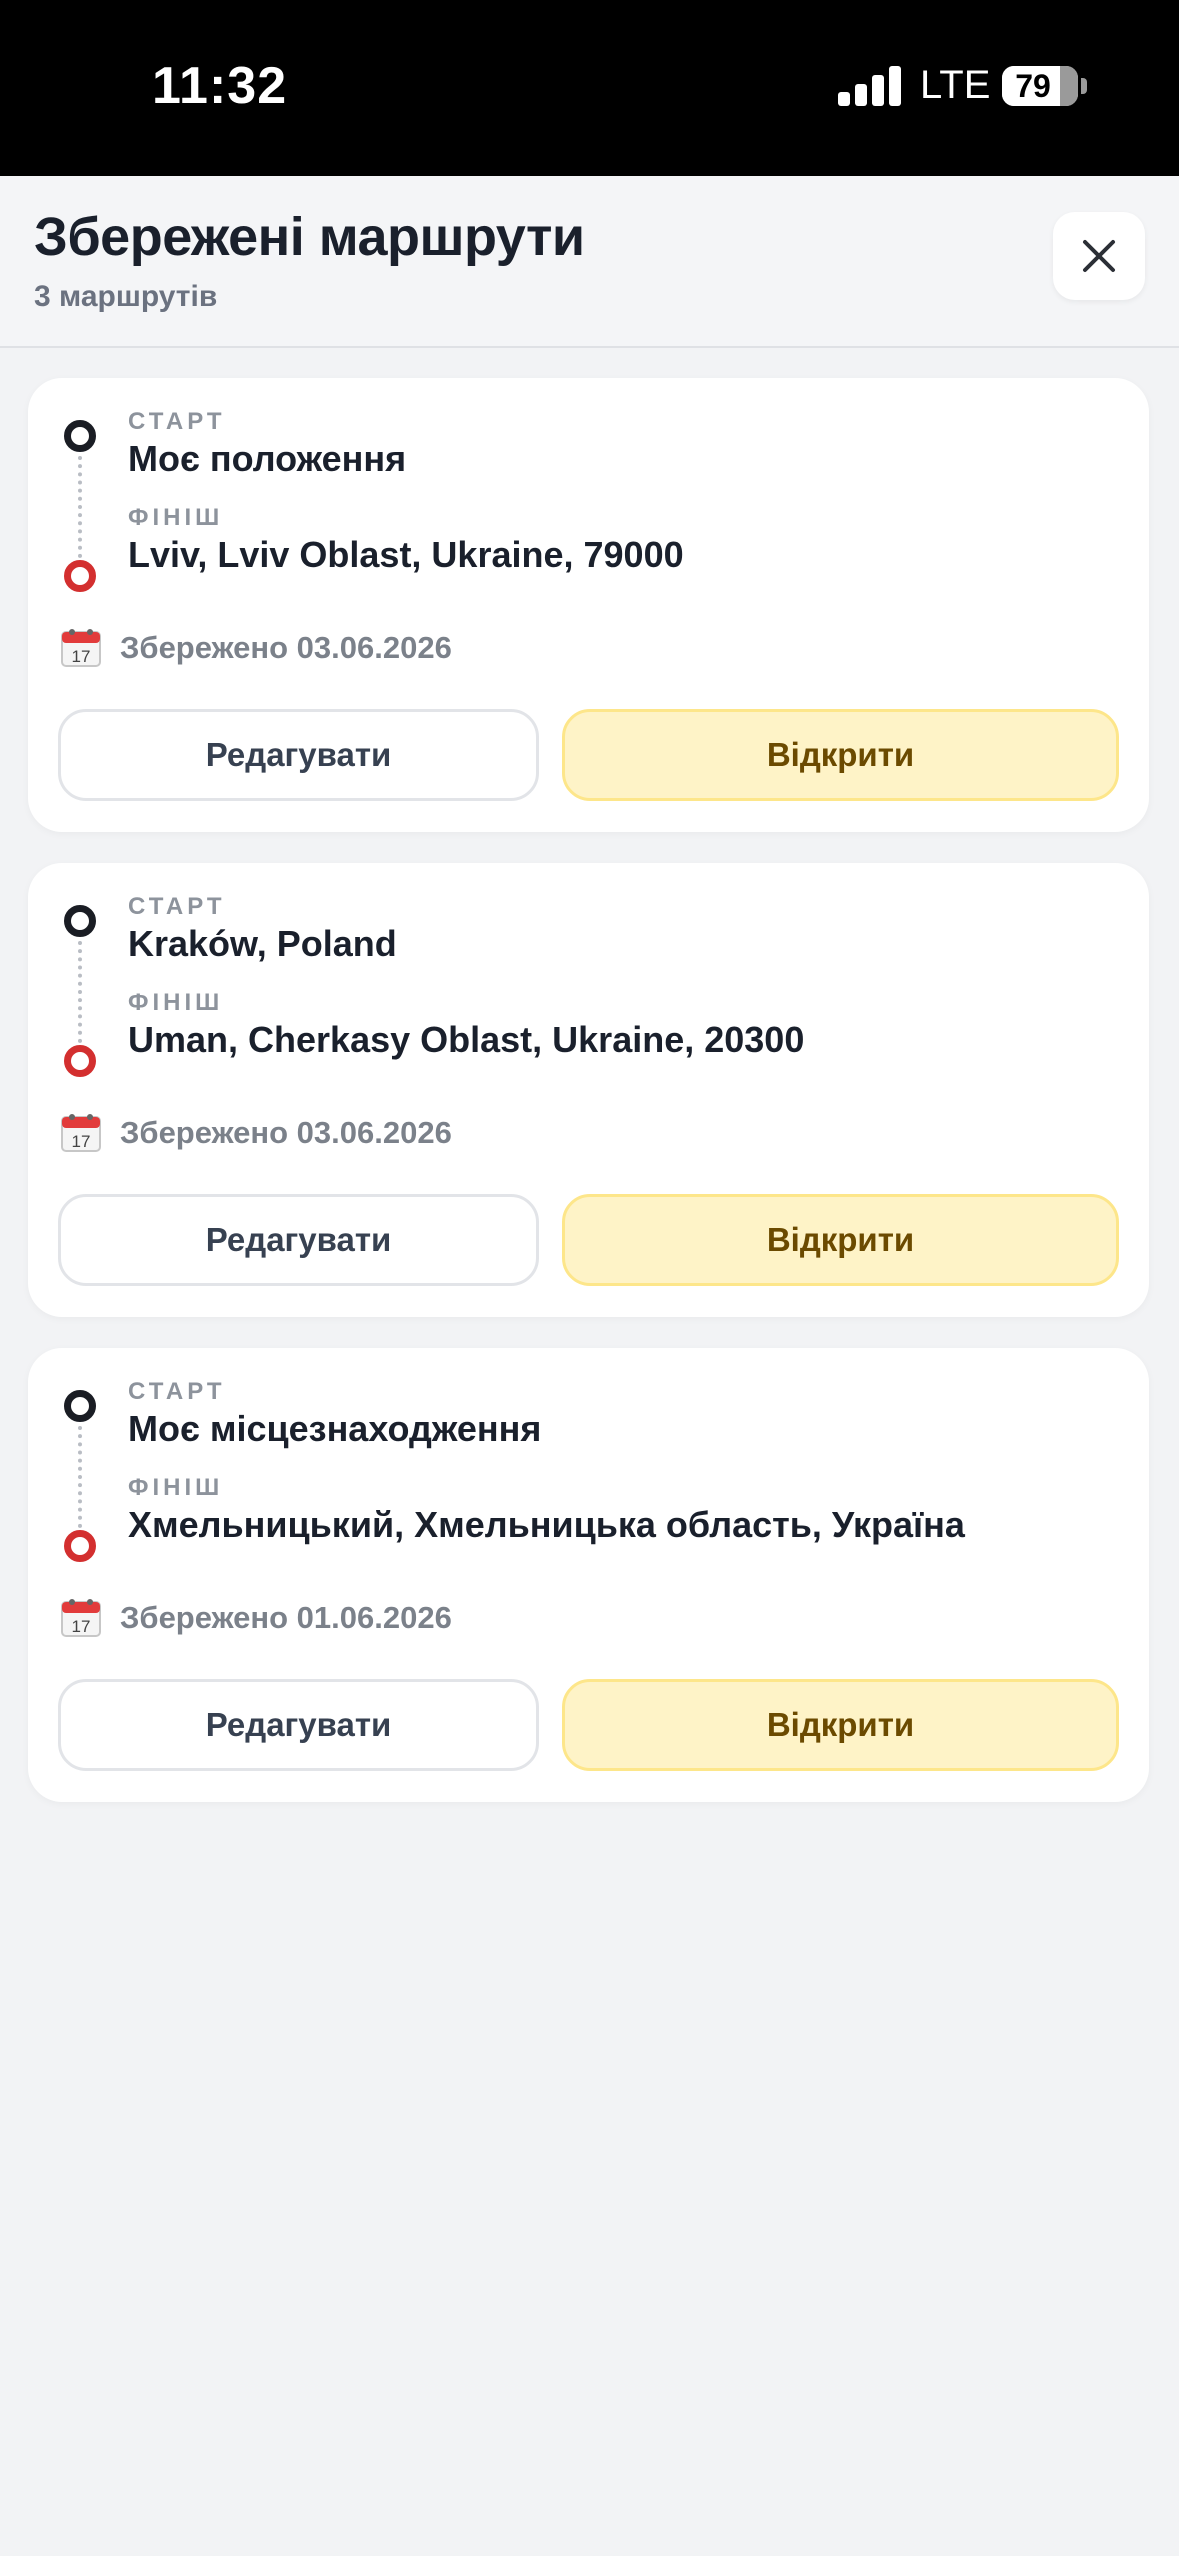  What do you see at coordinates (1033, 86) in the screenshot?
I see `battery-level: 79` at bounding box center [1033, 86].